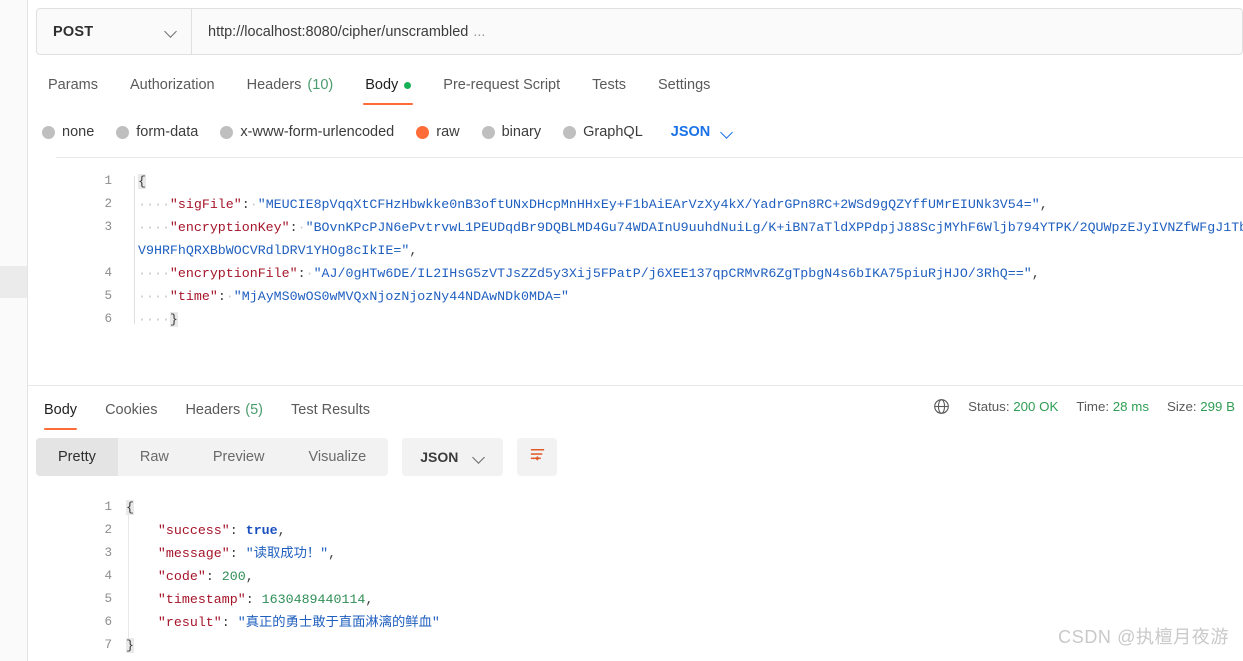 Image resolution: width=1243 pixels, height=661 pixels. Describe the element at coordinates (690, 132) in the screenshot. I see `raw-format-label: JSON` at that location.